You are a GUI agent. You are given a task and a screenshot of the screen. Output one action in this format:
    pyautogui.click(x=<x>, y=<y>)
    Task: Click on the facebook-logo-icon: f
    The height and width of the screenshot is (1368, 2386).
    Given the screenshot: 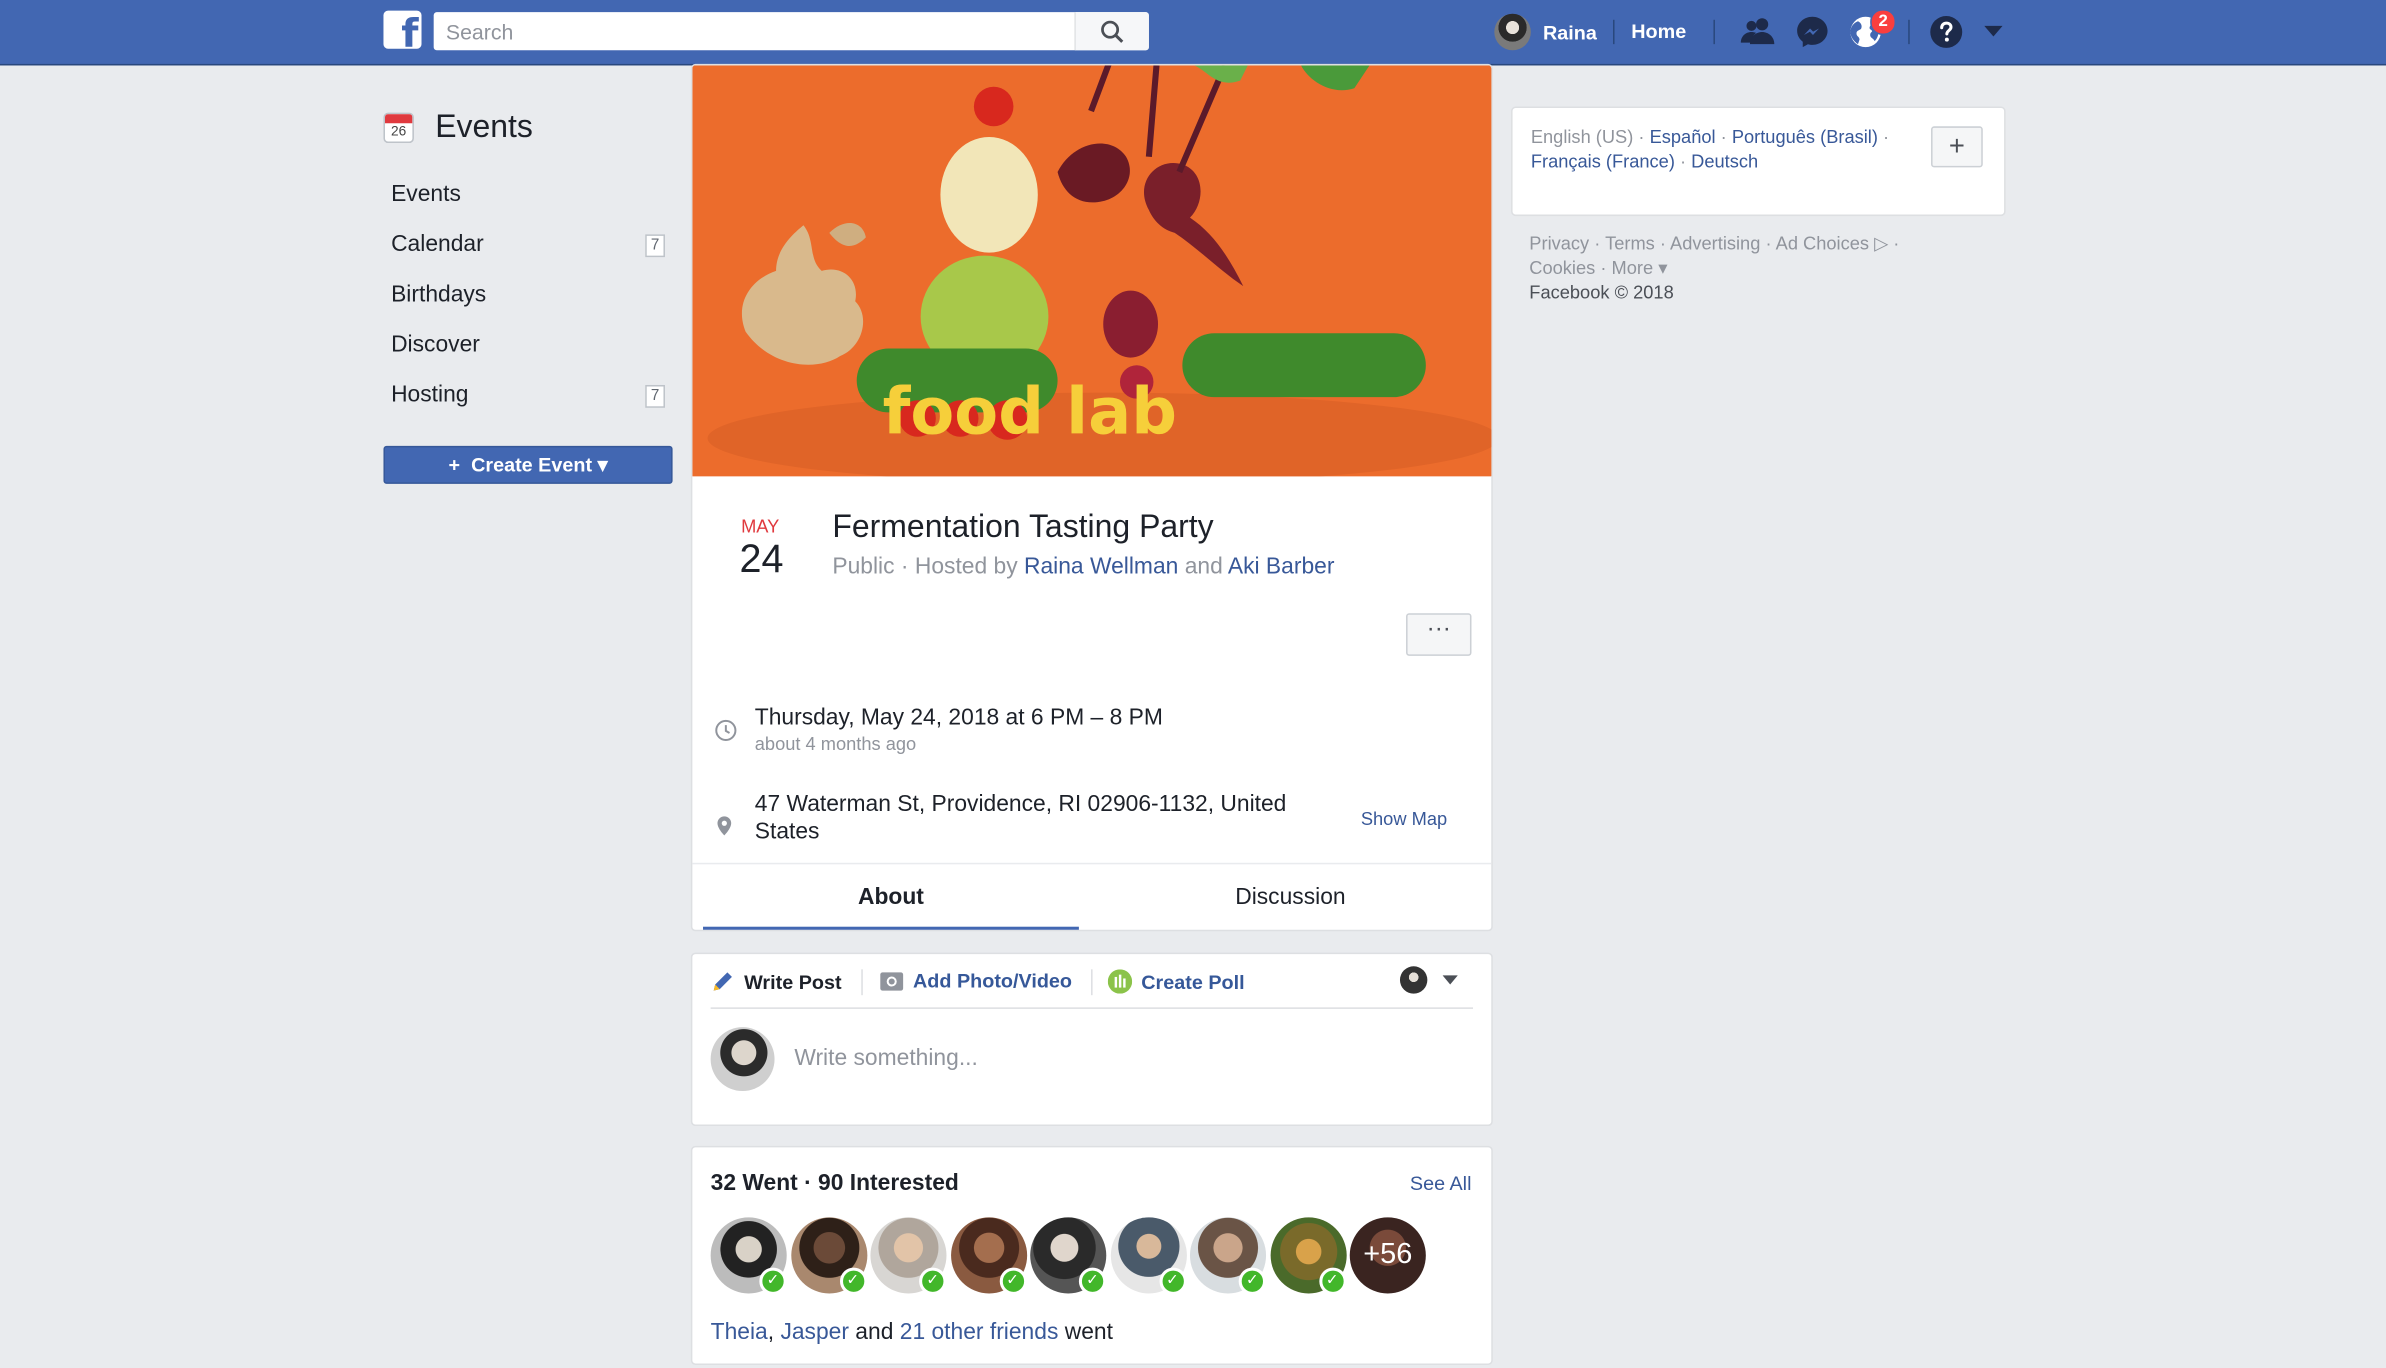 What is the action you would take?
    pyautogui.click(x=402, y=29)
    